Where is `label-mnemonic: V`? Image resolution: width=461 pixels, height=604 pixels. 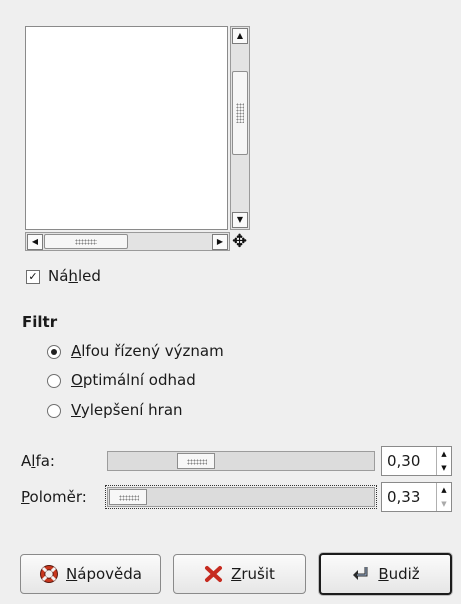 label-mnemonic: V is located at coordinates (76, 410).